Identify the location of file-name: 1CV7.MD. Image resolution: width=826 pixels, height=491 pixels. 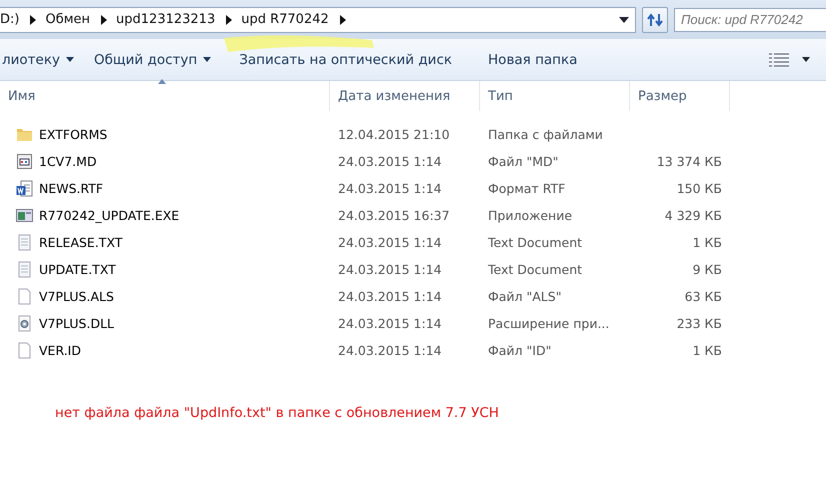
(68, 161).